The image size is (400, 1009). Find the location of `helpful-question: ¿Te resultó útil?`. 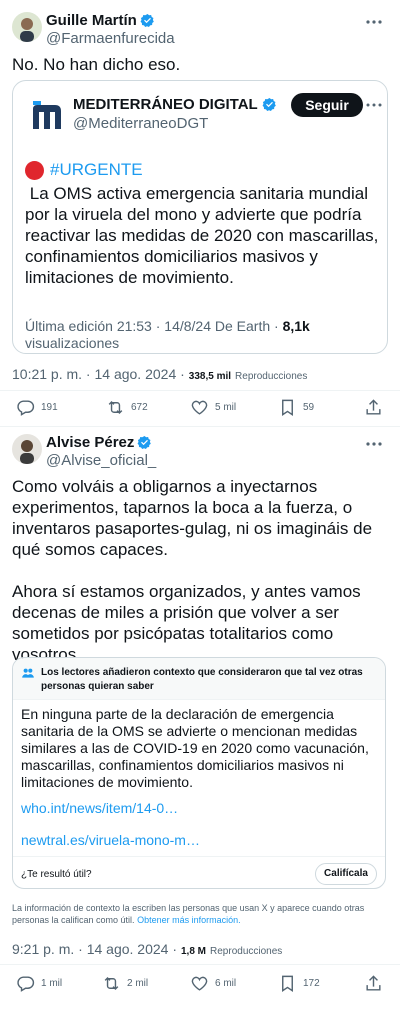

helpful-question: ¿Te resultó útil? is located at coordinates (56, 874).